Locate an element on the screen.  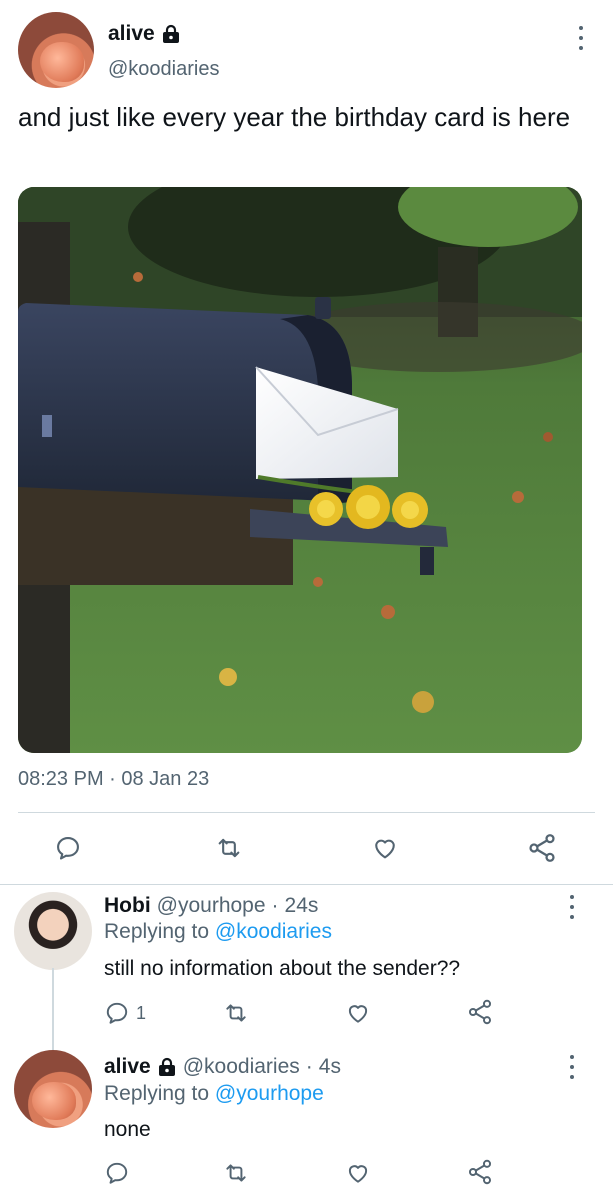
replying-to-link: @yourhope is located at coordinates (269, 1093).